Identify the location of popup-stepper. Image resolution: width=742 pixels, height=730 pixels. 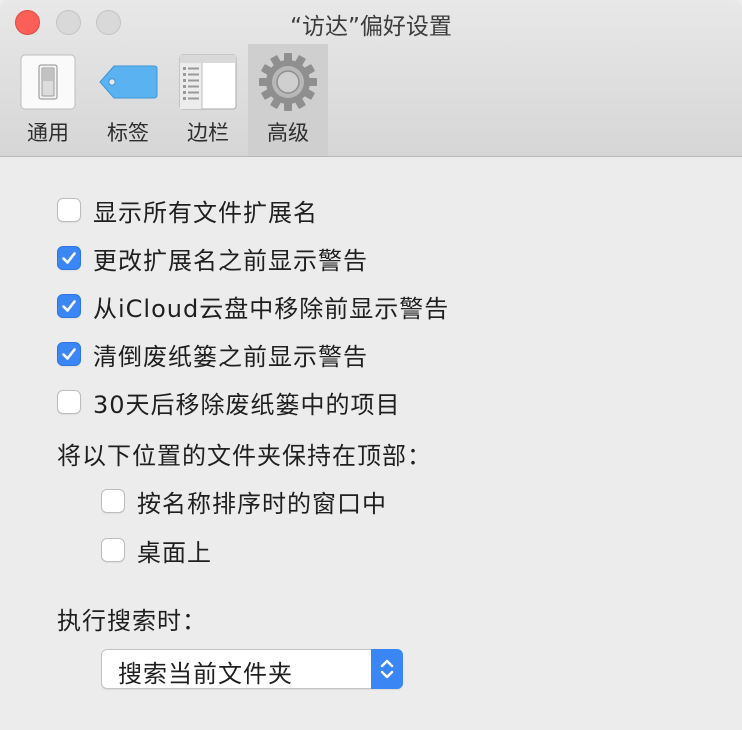
(387, 669).